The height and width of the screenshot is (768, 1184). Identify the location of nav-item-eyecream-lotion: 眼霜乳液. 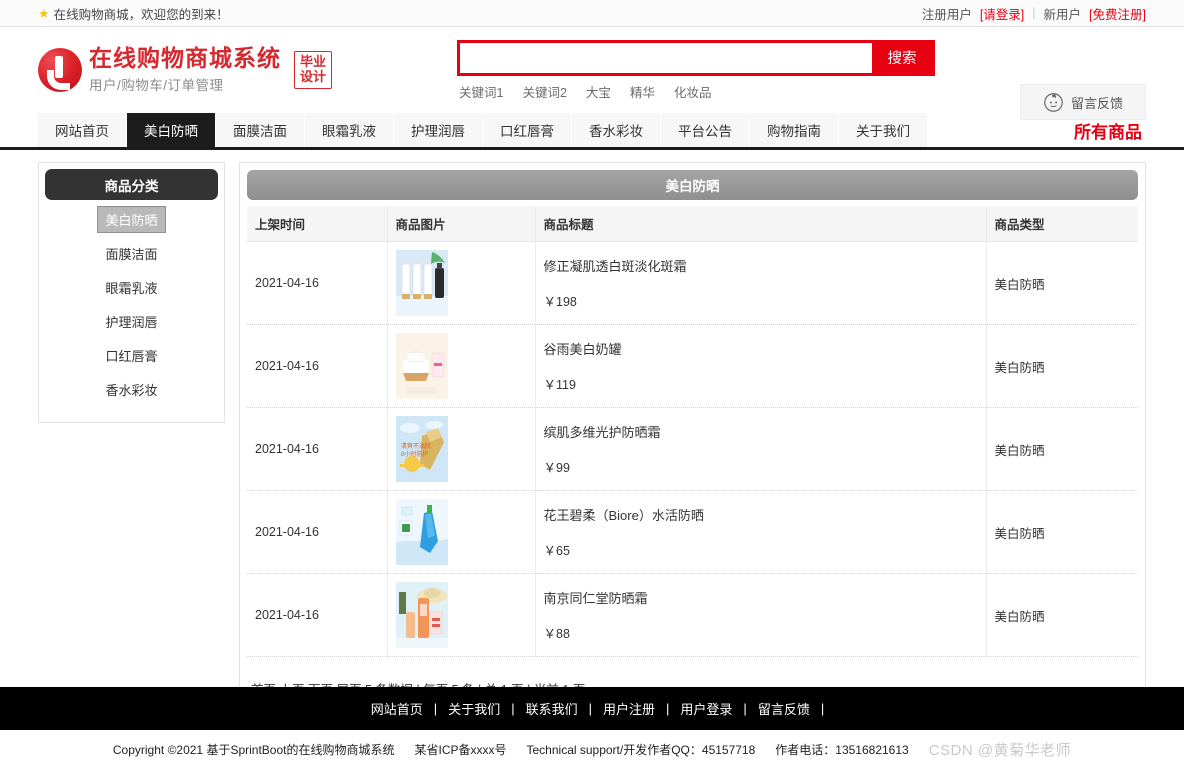
(349, 130).